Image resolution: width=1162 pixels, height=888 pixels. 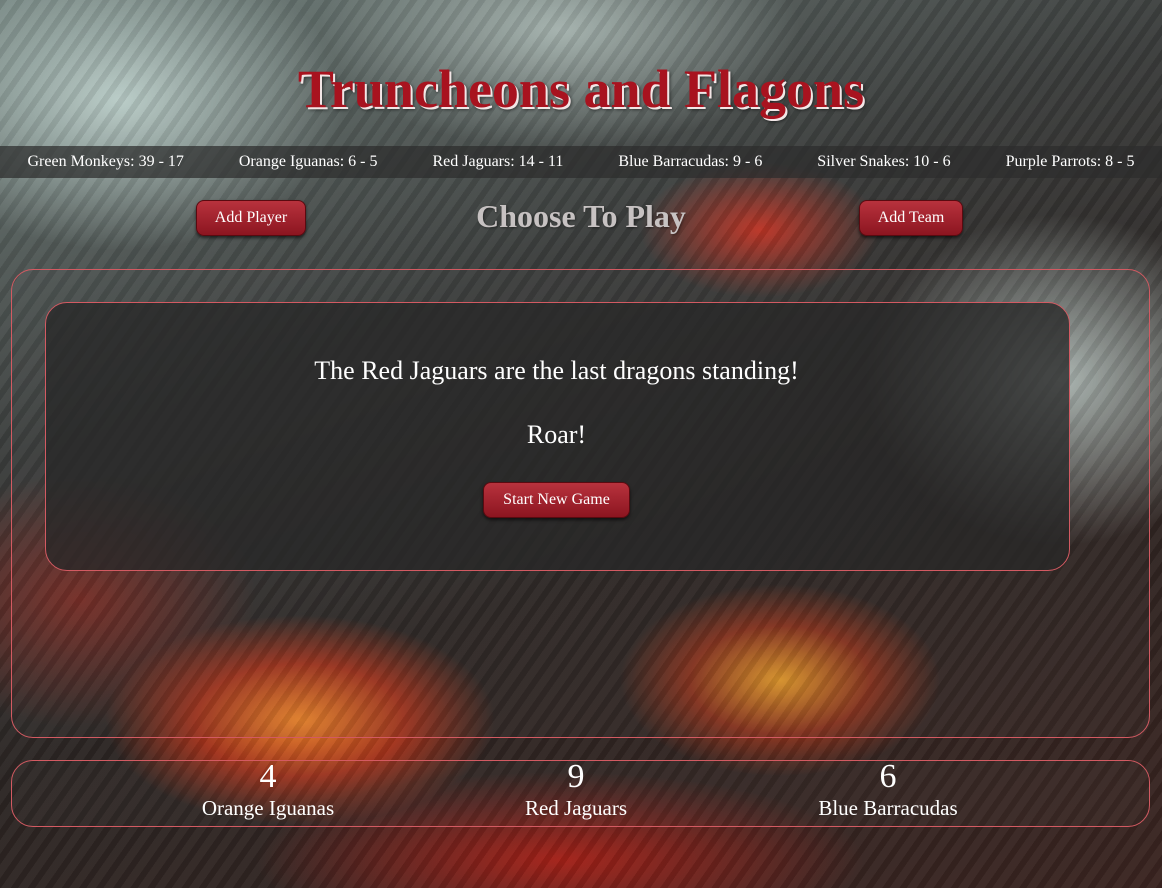 What do you see at coordinates (576, 808) in the screenshot?
I see `score-team-name: Red Jaguars` at bounding box center [576, 808].